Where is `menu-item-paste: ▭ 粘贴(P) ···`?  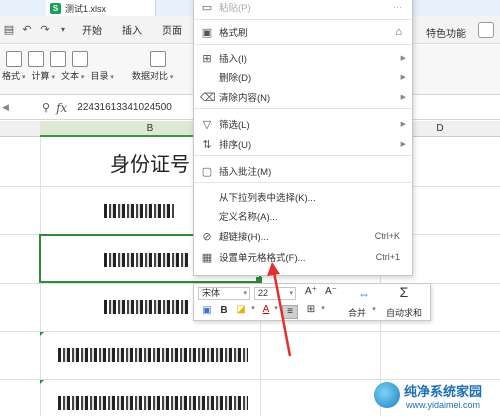
menu-item-paste: ▭ 粘贴(P) ··· is located at coordinates (303, 8).